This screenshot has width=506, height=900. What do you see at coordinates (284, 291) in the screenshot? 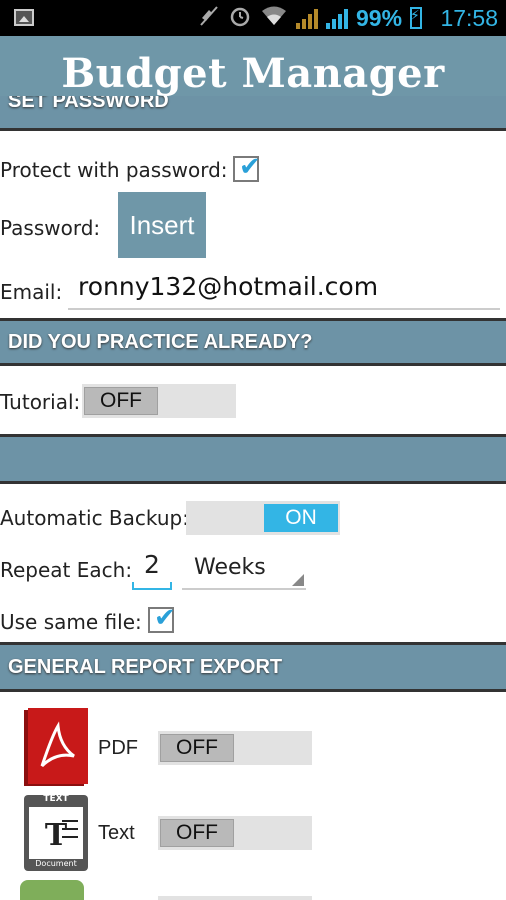
I see `email-field: ronny132@hotmail.com` at bounding box center [284, 291].